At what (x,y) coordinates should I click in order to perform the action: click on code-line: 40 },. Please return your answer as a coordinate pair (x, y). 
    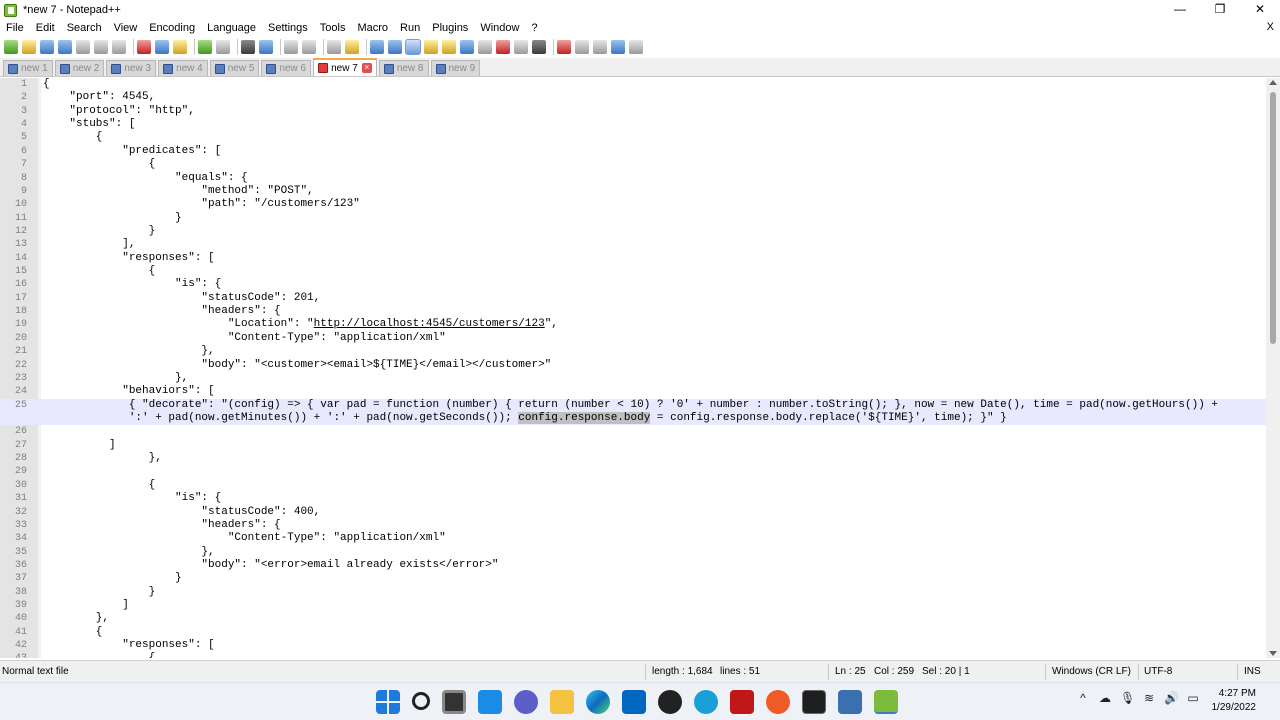
    Looking at the image, I should click on (633, 618).